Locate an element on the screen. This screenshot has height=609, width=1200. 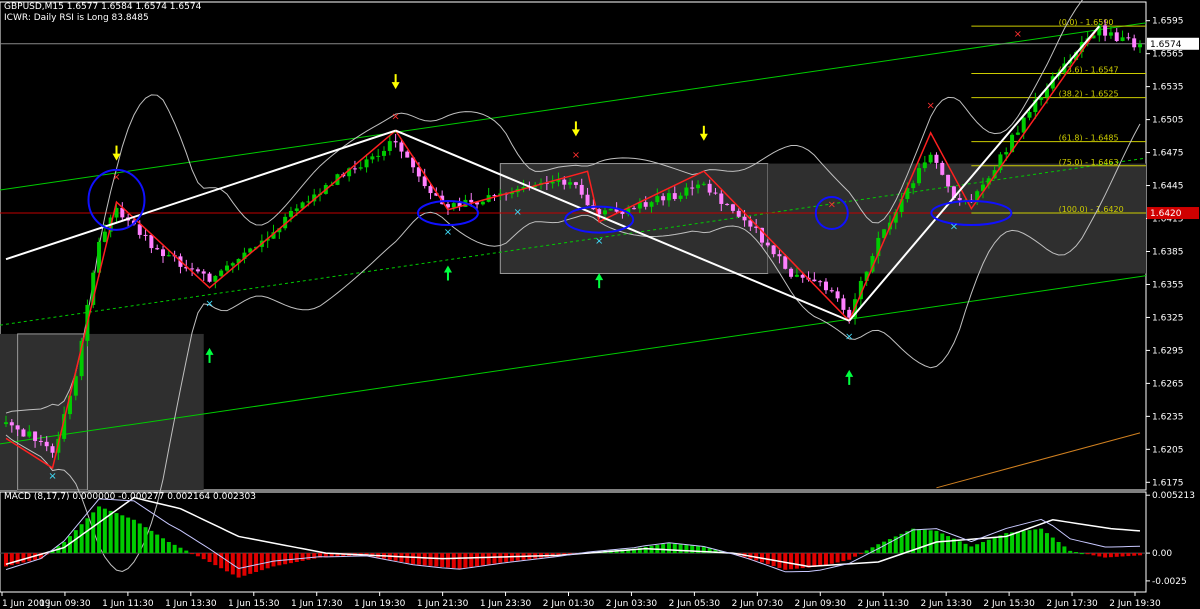
time-axis-label: 1 Jun 15:30 is located at coordinates (254, 604).